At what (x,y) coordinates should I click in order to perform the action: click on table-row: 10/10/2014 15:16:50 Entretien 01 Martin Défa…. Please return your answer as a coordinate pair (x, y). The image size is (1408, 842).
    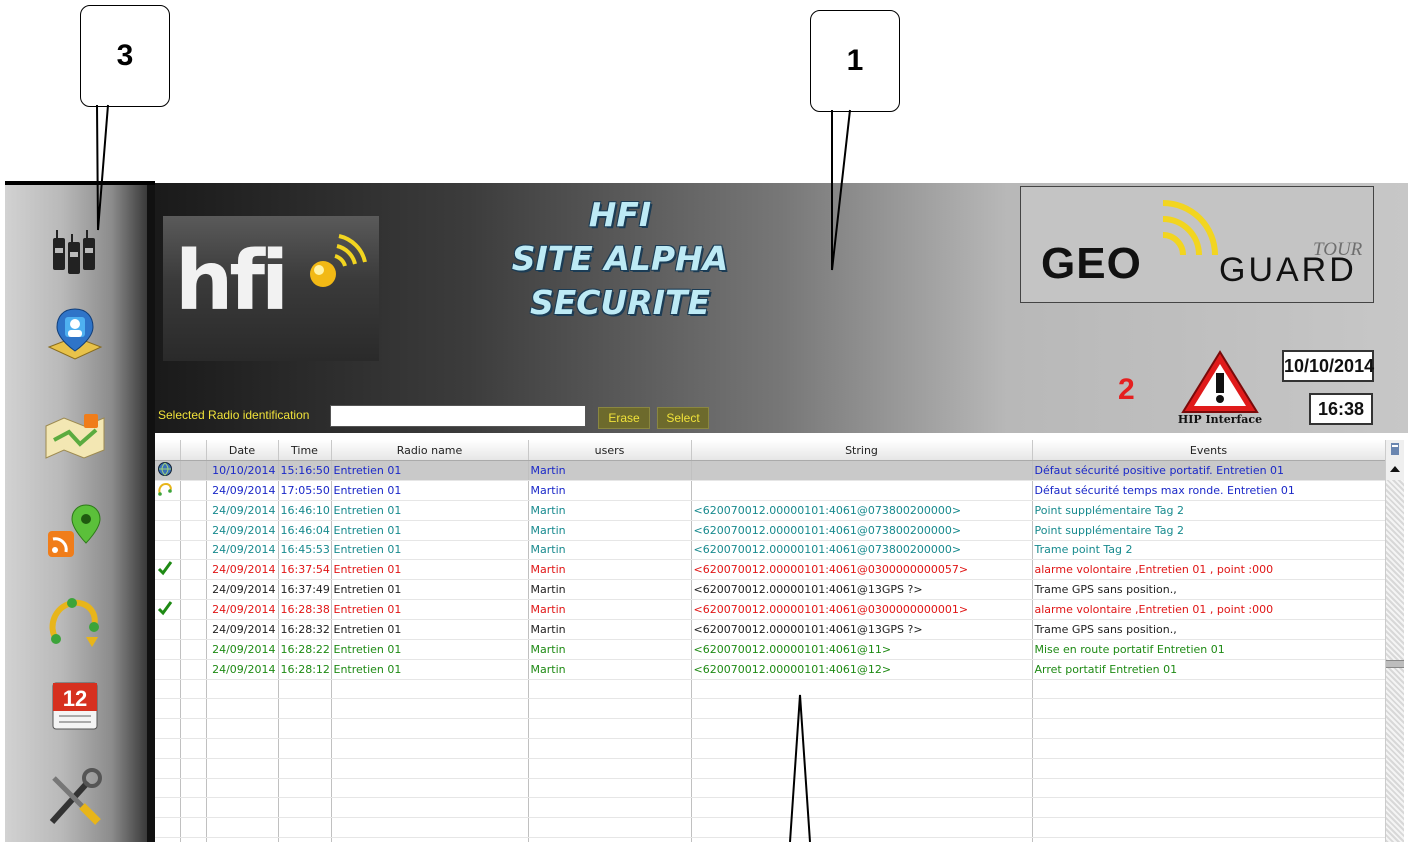
    Looking at the image, I should click on (770, 470).